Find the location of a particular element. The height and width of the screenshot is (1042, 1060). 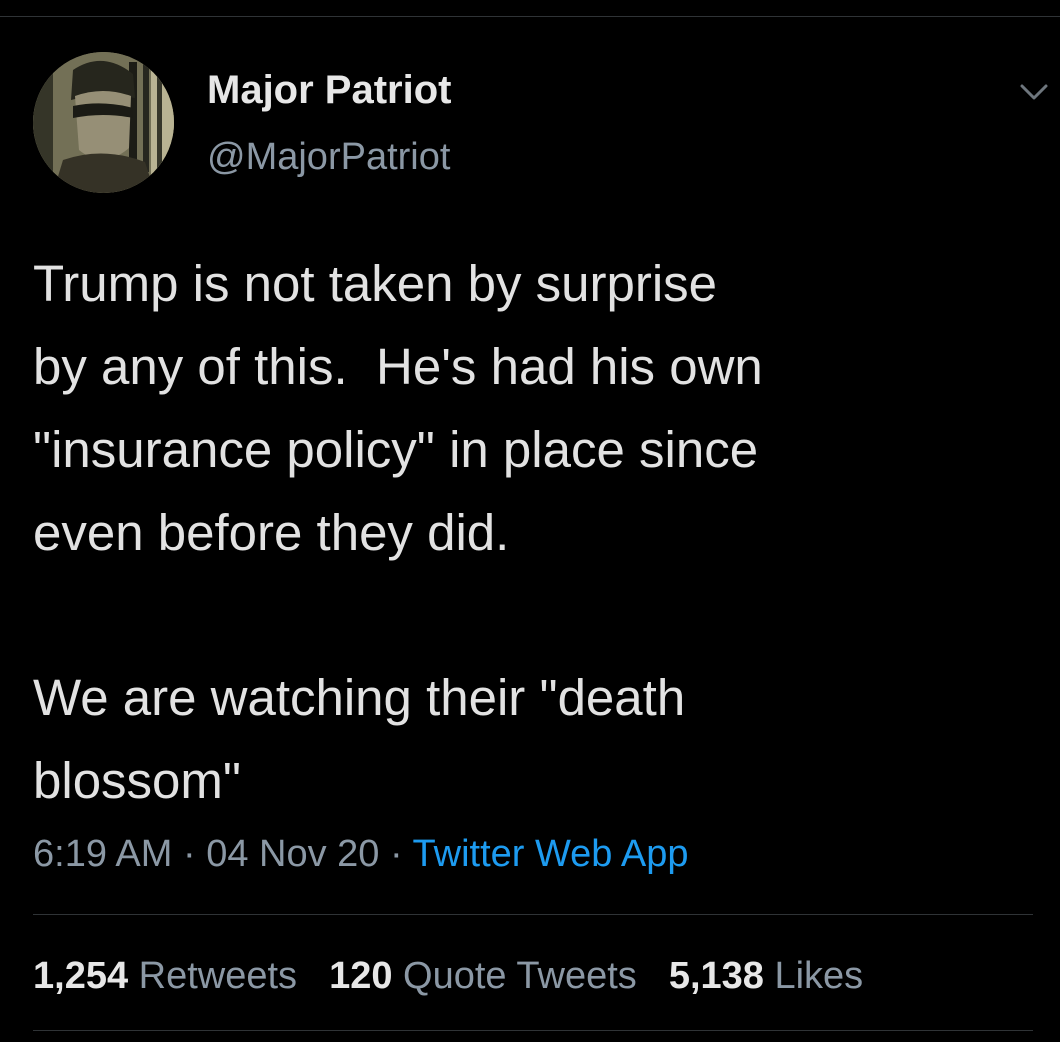

likes-stat: 5,138 Likes is located at coordinates (766, 976).